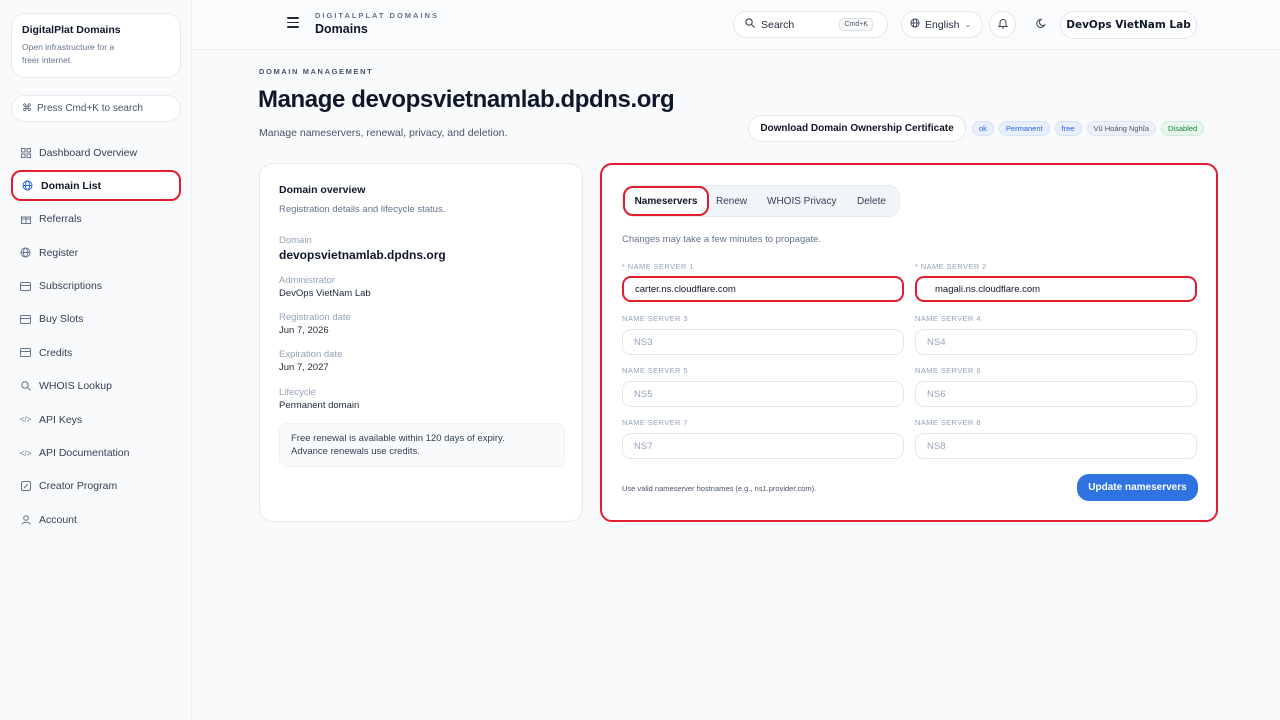 Image resolution: width=1280 pixels, height=720 pixels. I want to click on language-label: English, so click(942, 24).